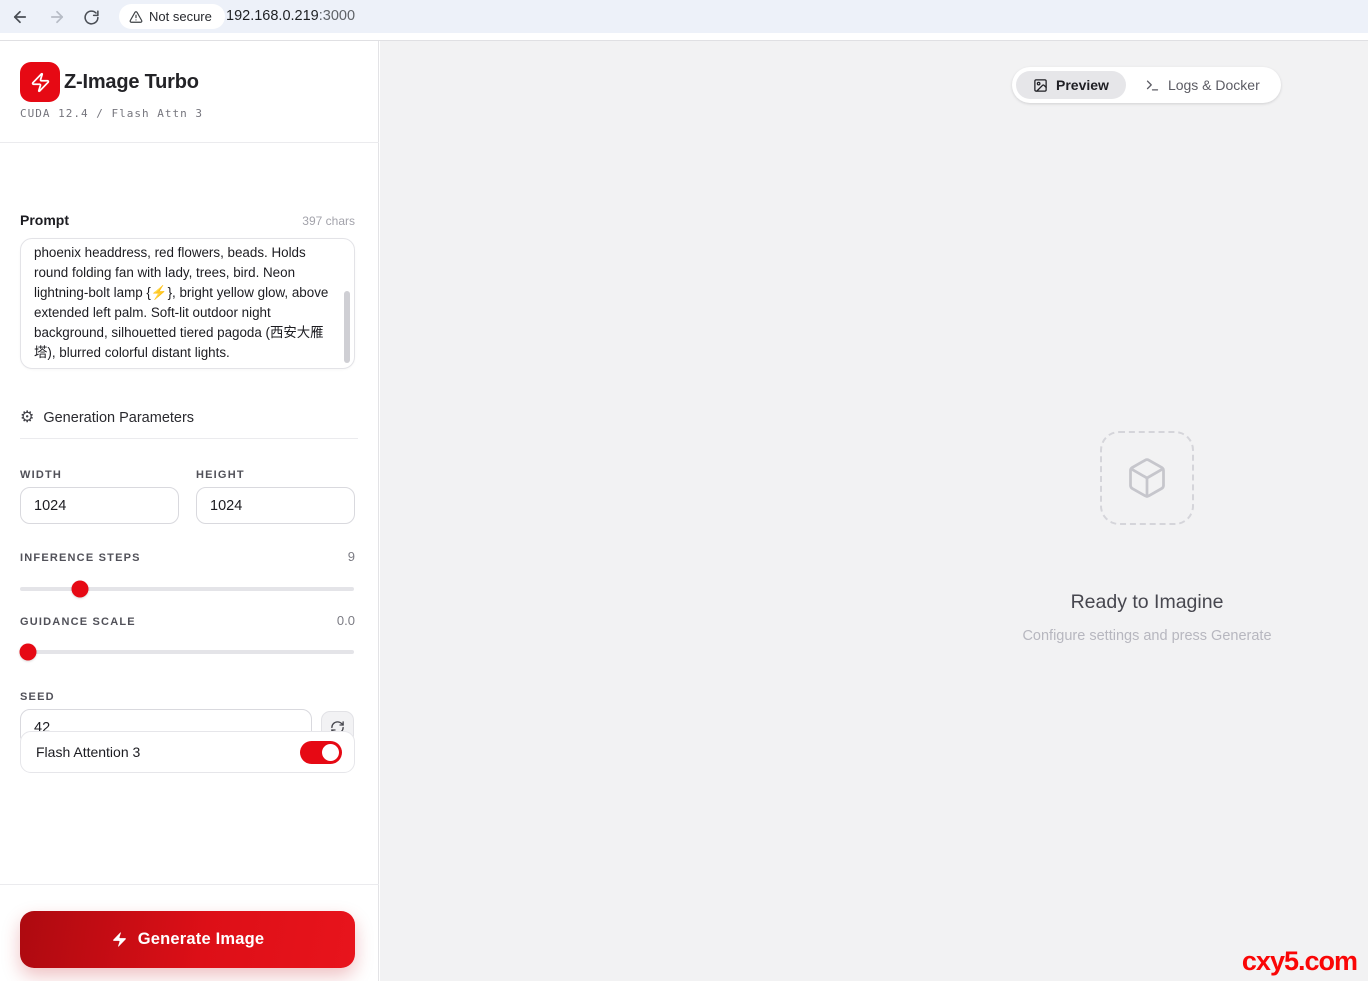 Image resolution: width=1368 pixels, height=981 pixels. Describe the element at coordinates (187, 556) in the screenshot. I see `inference-steps-row: INFERENCE STEPS 9` at that location.